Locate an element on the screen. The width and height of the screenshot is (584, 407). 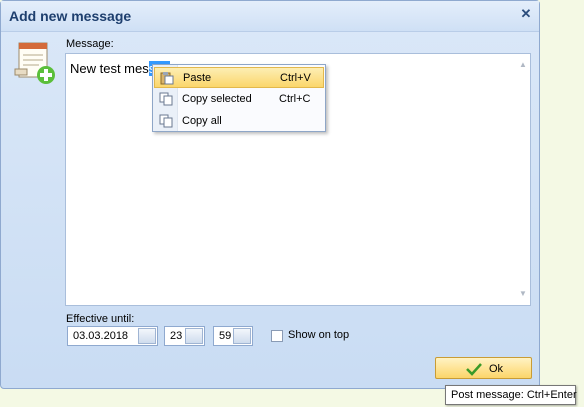
menu-item-label: Copy selected is located at coordinates (217, 99).